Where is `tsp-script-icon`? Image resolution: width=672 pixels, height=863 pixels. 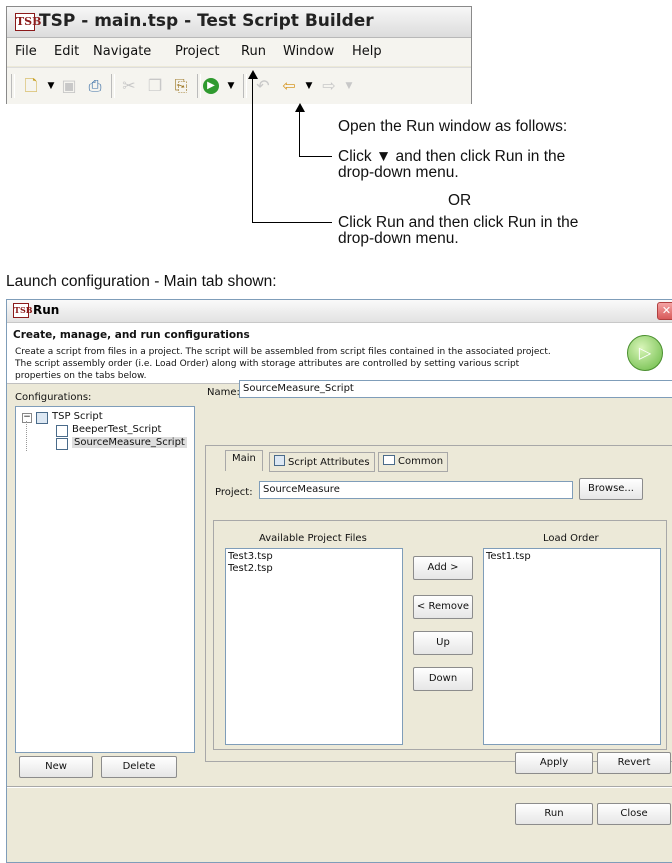 tsp-script-icon is located at coordinates (42, 418).